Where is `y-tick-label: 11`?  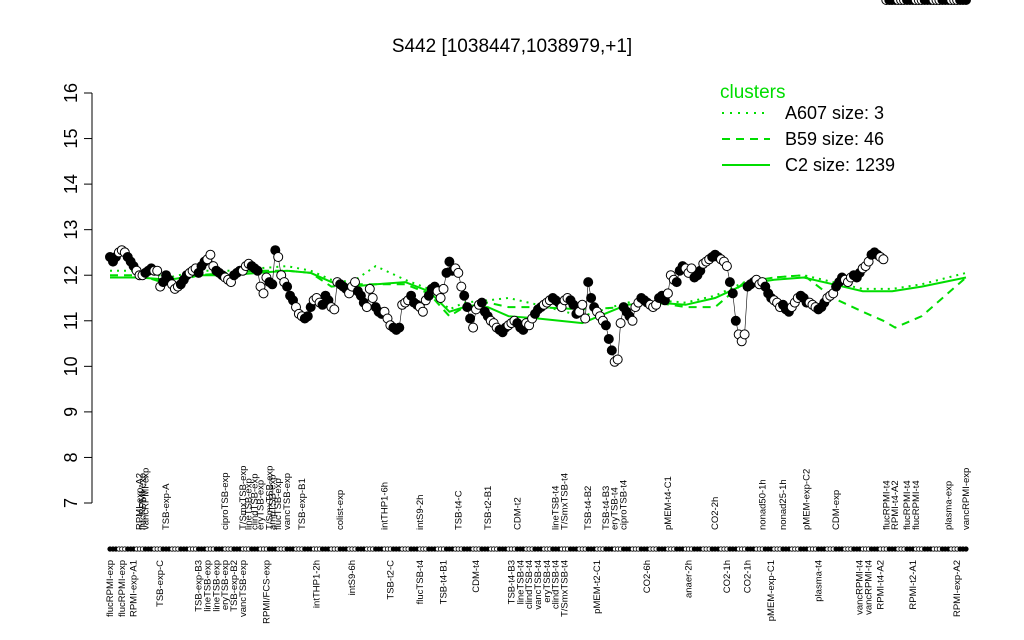
y-tick-label: 11 is located at coordinates (71, 320).